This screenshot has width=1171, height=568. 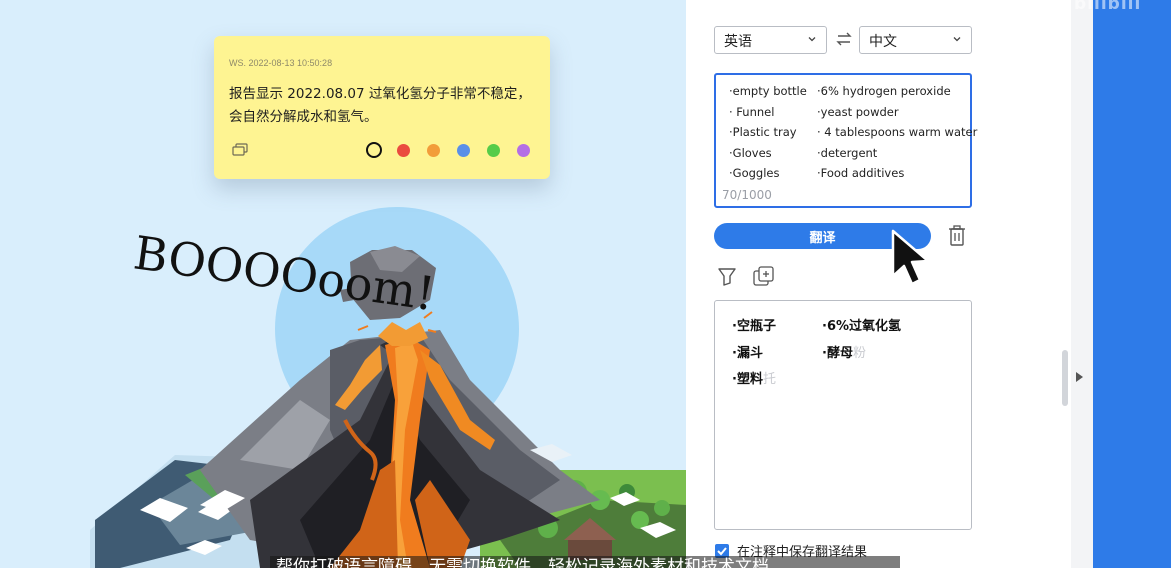 I want to click on swatch-orange, so click(x=433, y=150).